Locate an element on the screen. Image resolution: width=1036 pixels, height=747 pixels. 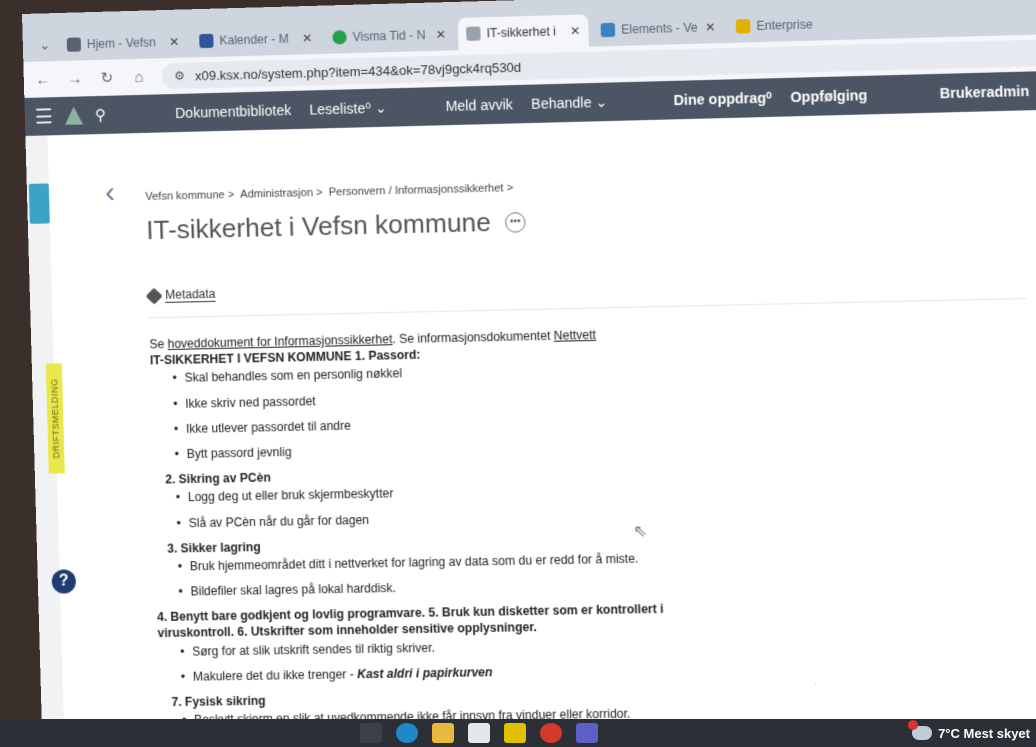
nav-leseliste: Leseliste⁰ ⌄ is located at coordinates (348, 108).